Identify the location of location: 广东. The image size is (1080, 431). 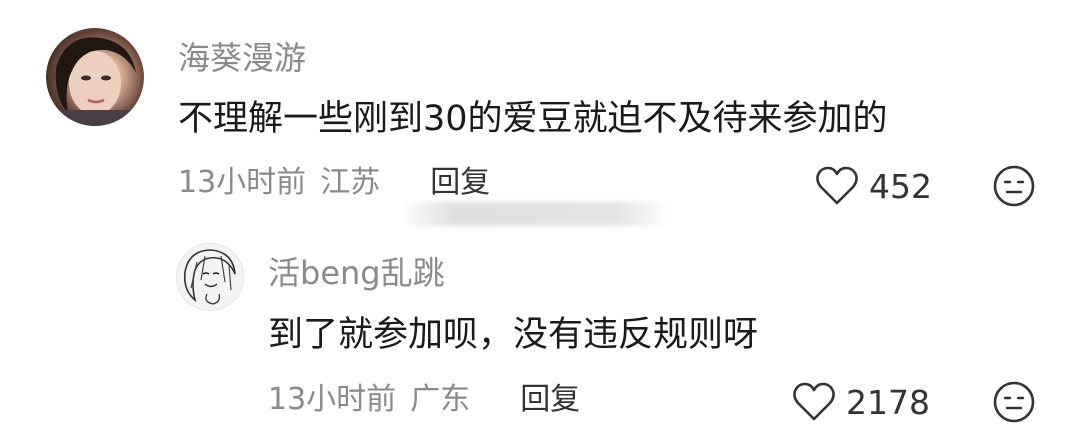
(440, 399).